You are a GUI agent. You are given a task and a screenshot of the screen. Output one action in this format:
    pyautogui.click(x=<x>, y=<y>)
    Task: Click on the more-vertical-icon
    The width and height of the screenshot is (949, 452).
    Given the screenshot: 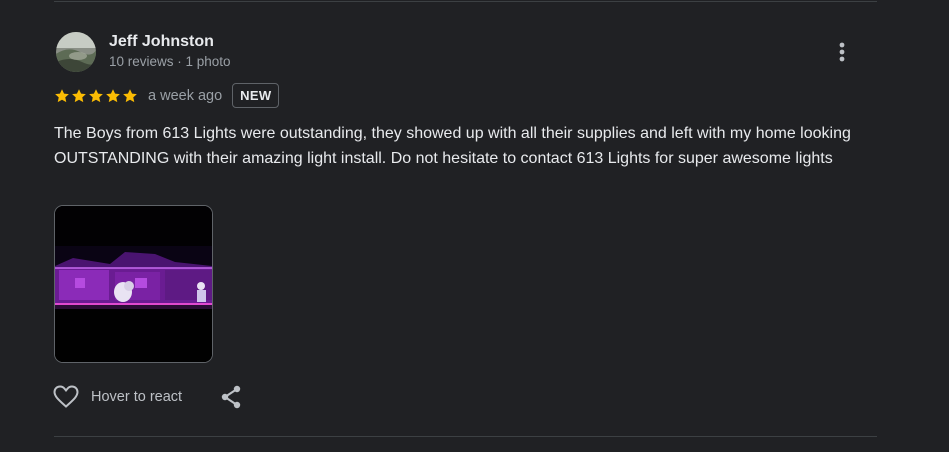 What is the action you would take?
    pyautogui.click(x=842, y=52)
    